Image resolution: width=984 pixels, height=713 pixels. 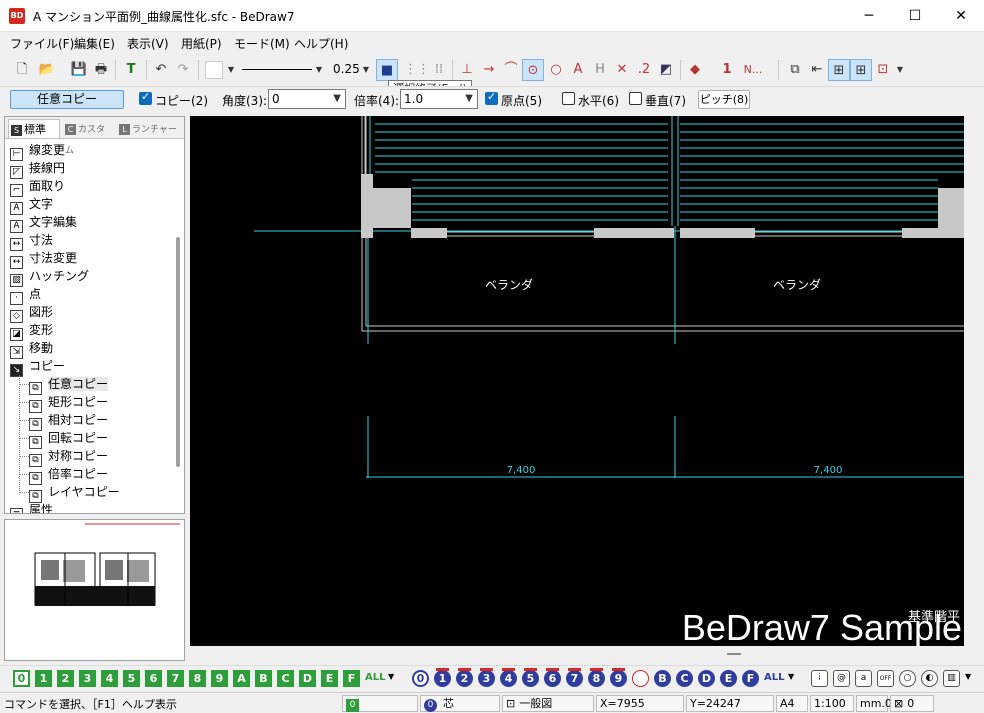 I want to click on group-4-button: 4, so click(x=508, y=677).